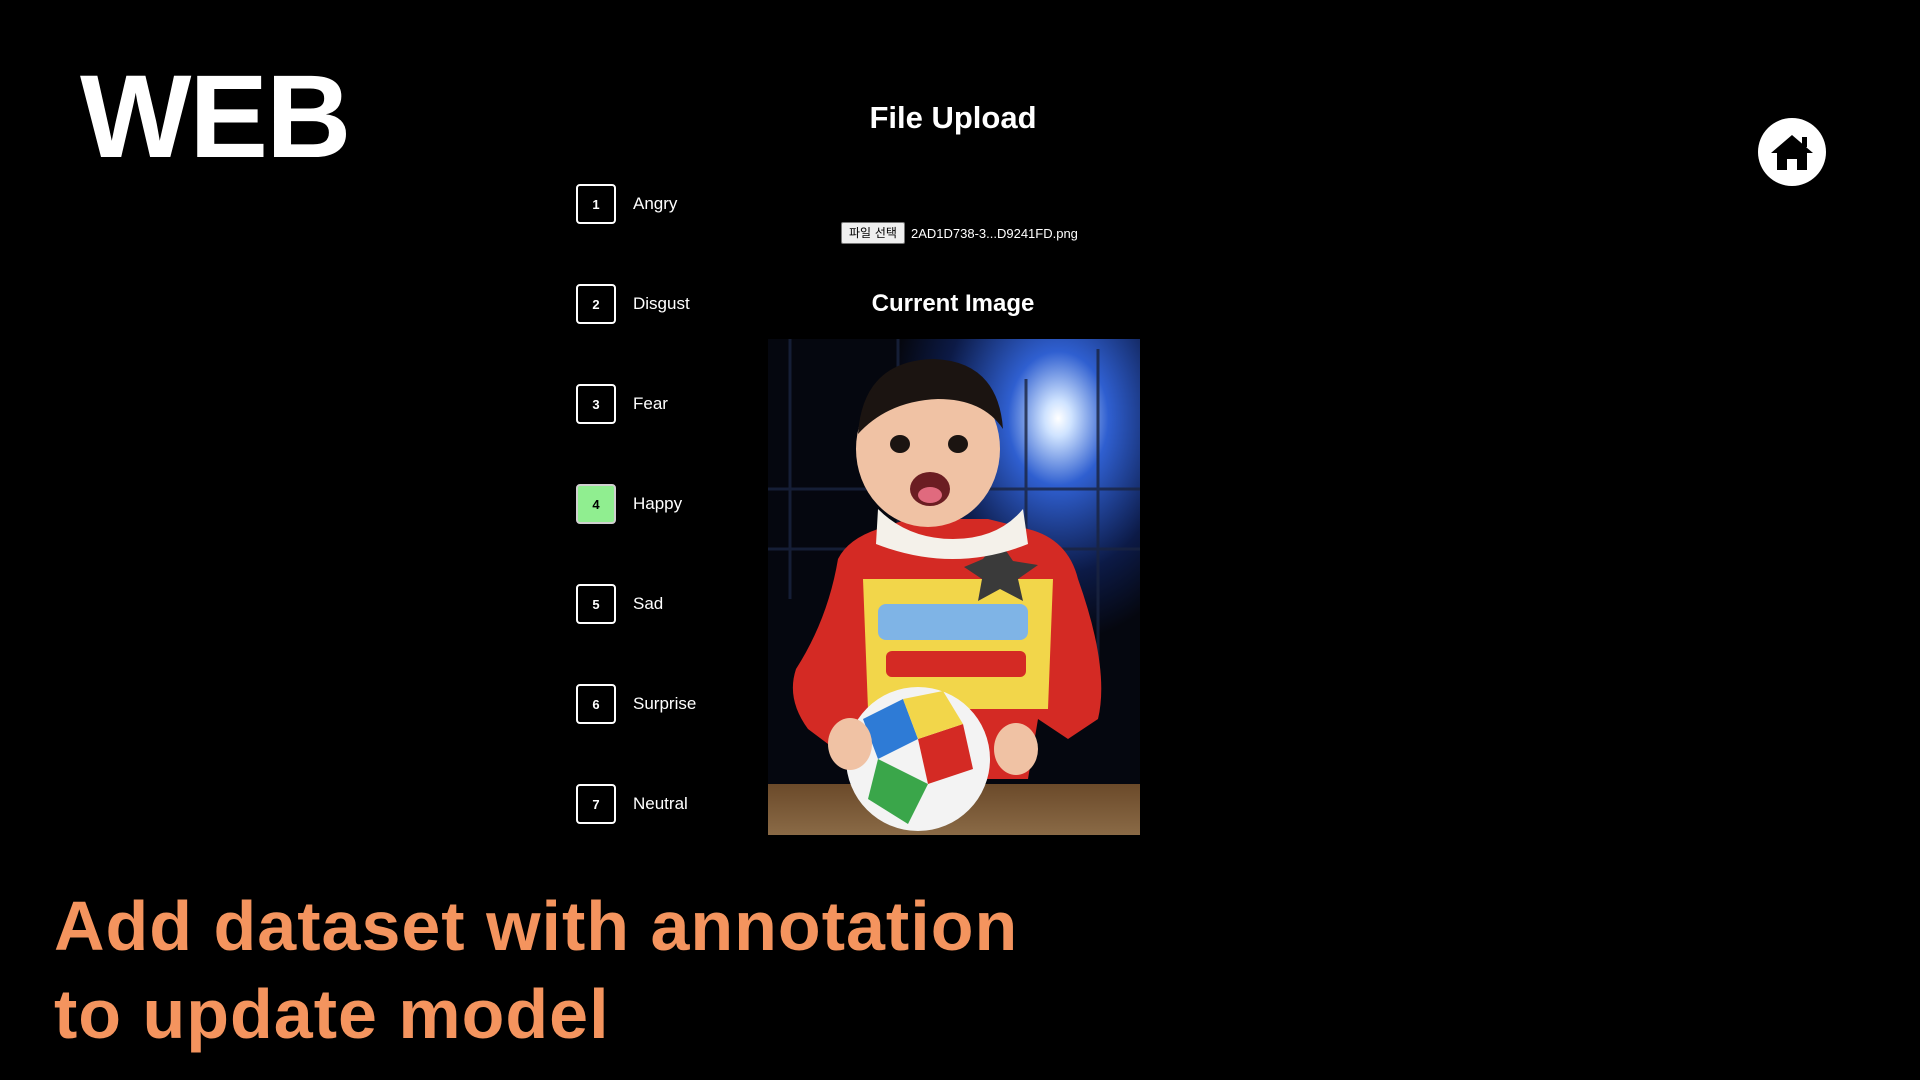 Image resolution: width=1920 pixels, height=1080 pixels. Describe the element at coordinates (619, 604) in the screenshot. I see `emotion-item-sad: 5 Sad` at that location.